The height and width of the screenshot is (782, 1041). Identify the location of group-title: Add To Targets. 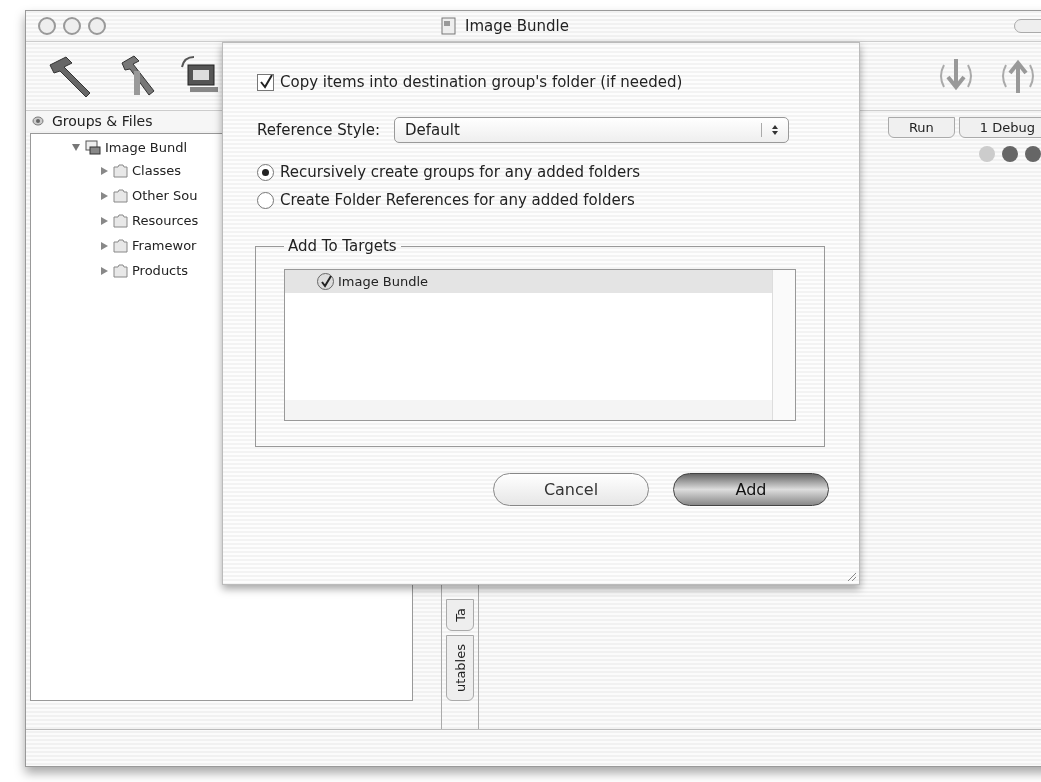
(342, 246).